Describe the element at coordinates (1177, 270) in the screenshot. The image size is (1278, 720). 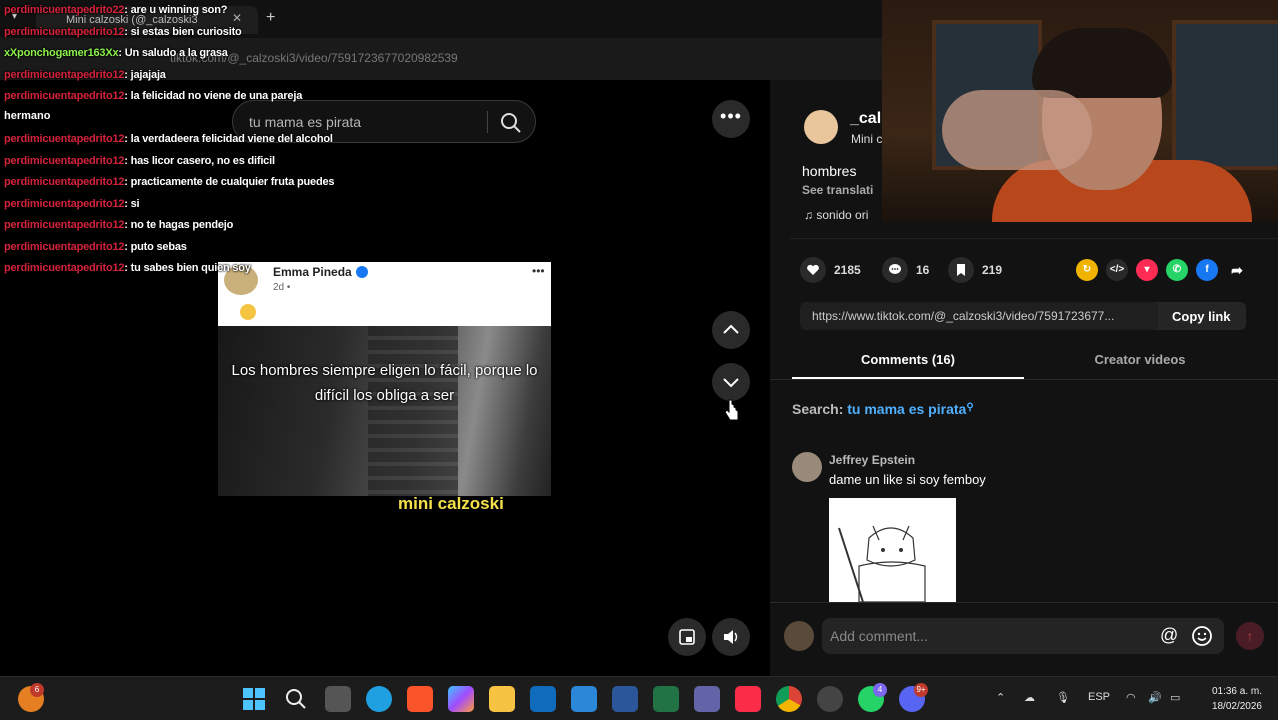
I see `whatsapp-icon: ✆` at that location.